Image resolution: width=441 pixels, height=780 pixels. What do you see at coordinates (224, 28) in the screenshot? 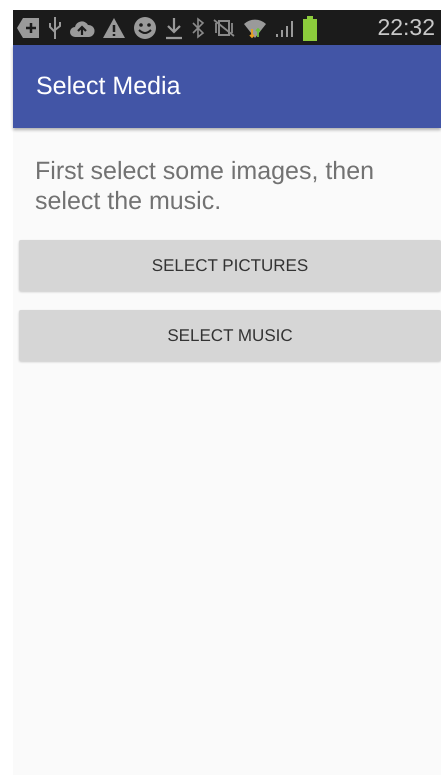
I see `vibrate-off-icon` at bounding box center [224, 28].